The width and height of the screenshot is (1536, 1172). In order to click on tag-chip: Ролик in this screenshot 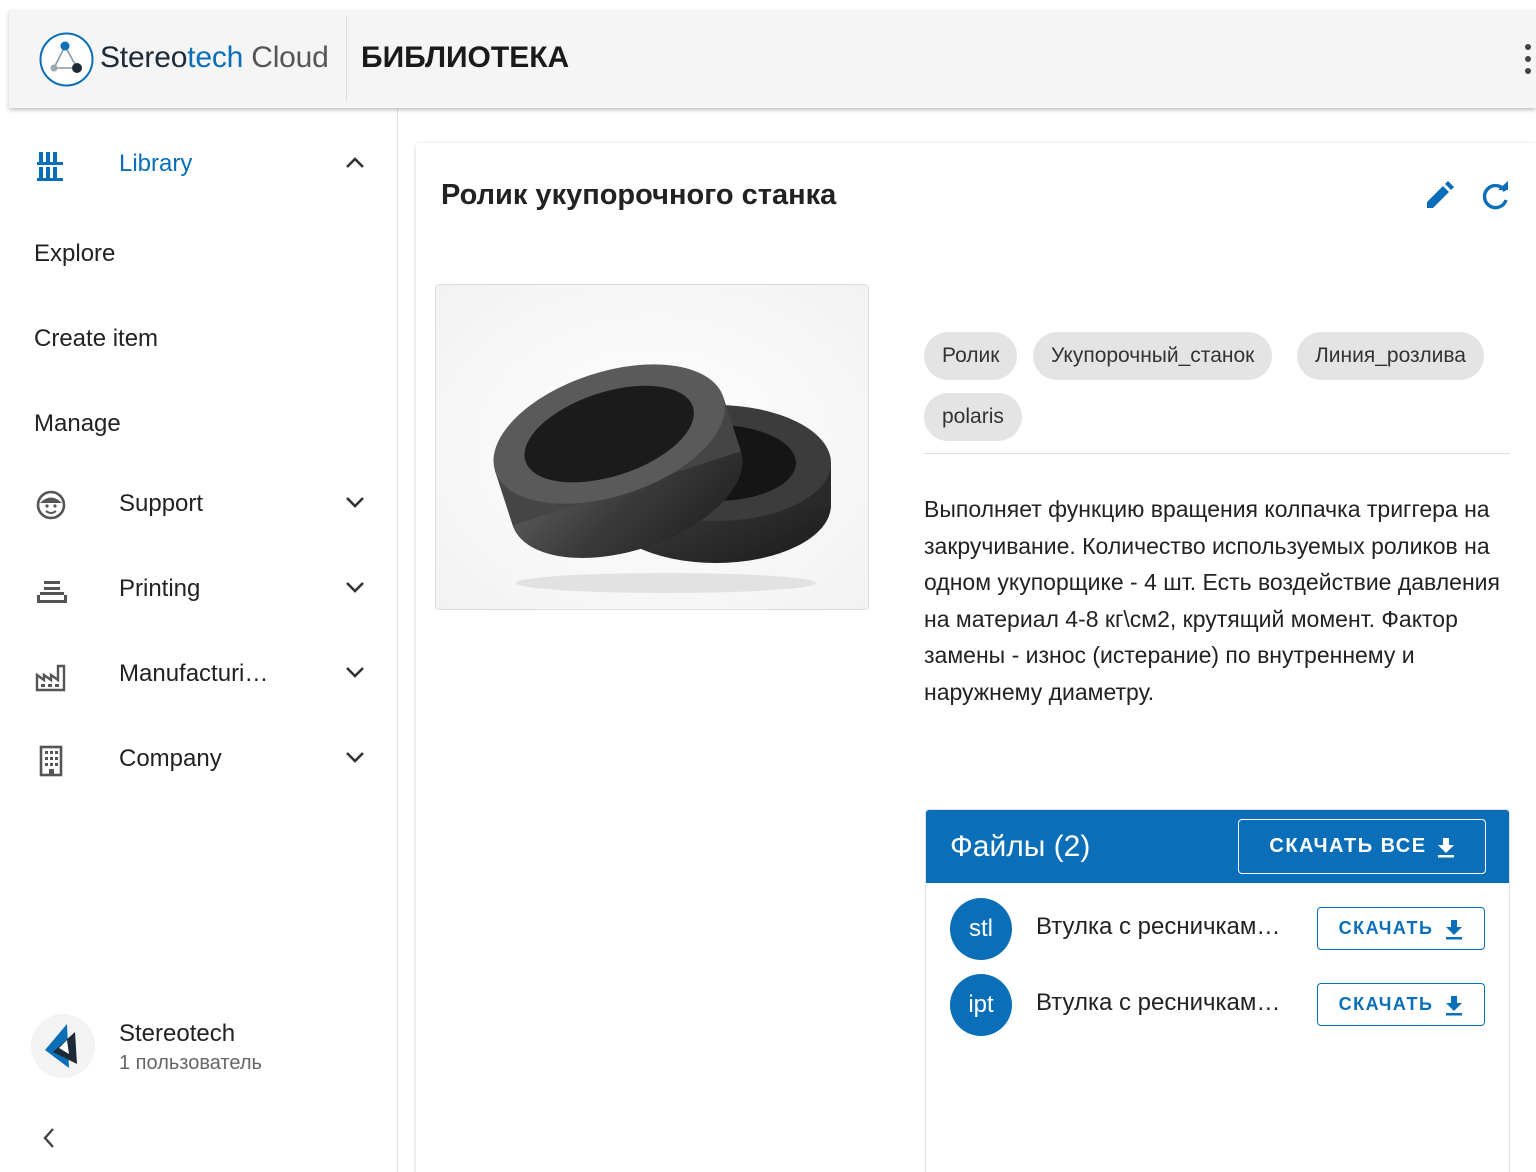, I will do `click(971, 356)`.